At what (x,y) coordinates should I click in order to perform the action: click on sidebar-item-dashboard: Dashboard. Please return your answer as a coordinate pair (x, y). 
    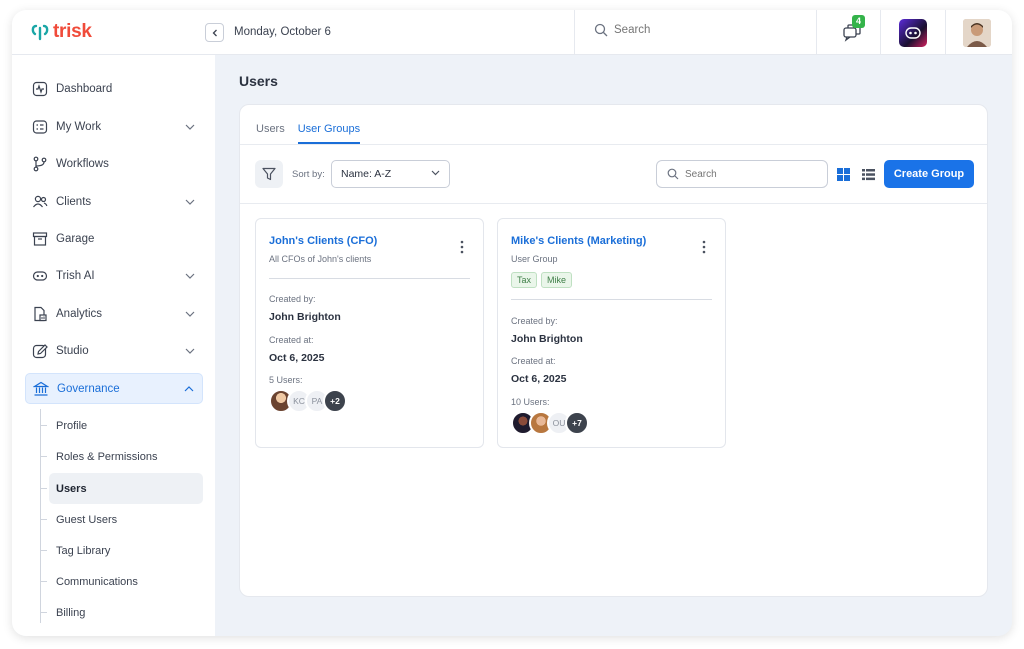
    Looking at the image, I should click on (114, 88).